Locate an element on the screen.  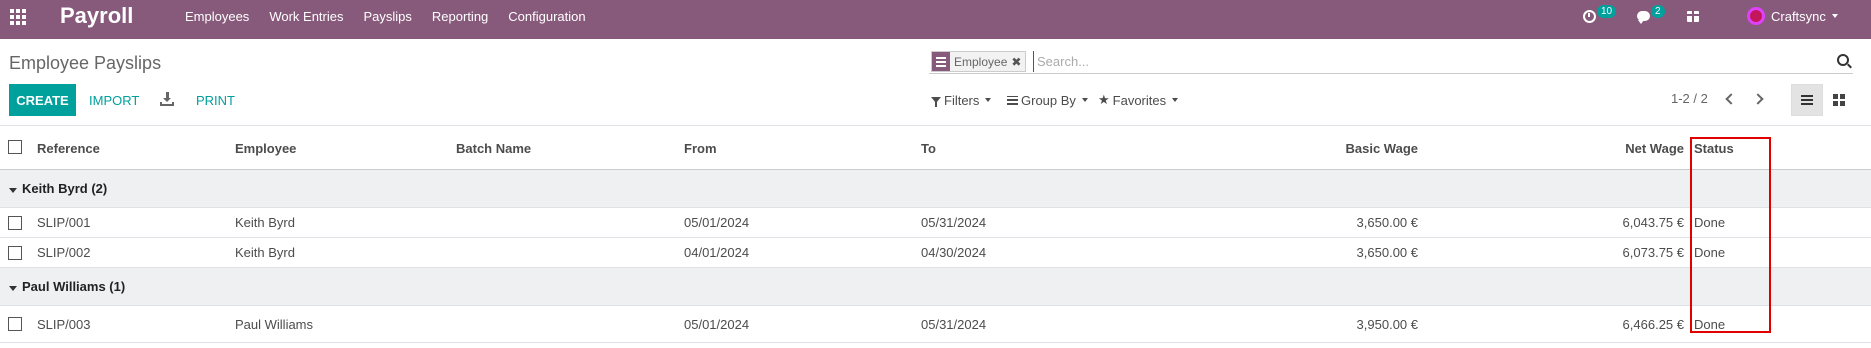
kanban-view-button is located at coordinates (1839, 100).